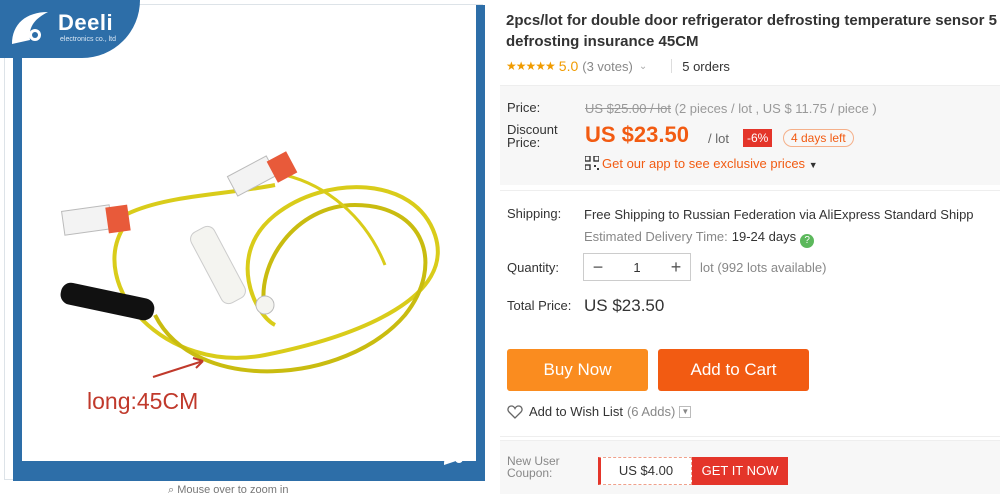 This screenshot has width=1000, height=494. I want to click on quantity-label: Quantity:, so click(533, 267).